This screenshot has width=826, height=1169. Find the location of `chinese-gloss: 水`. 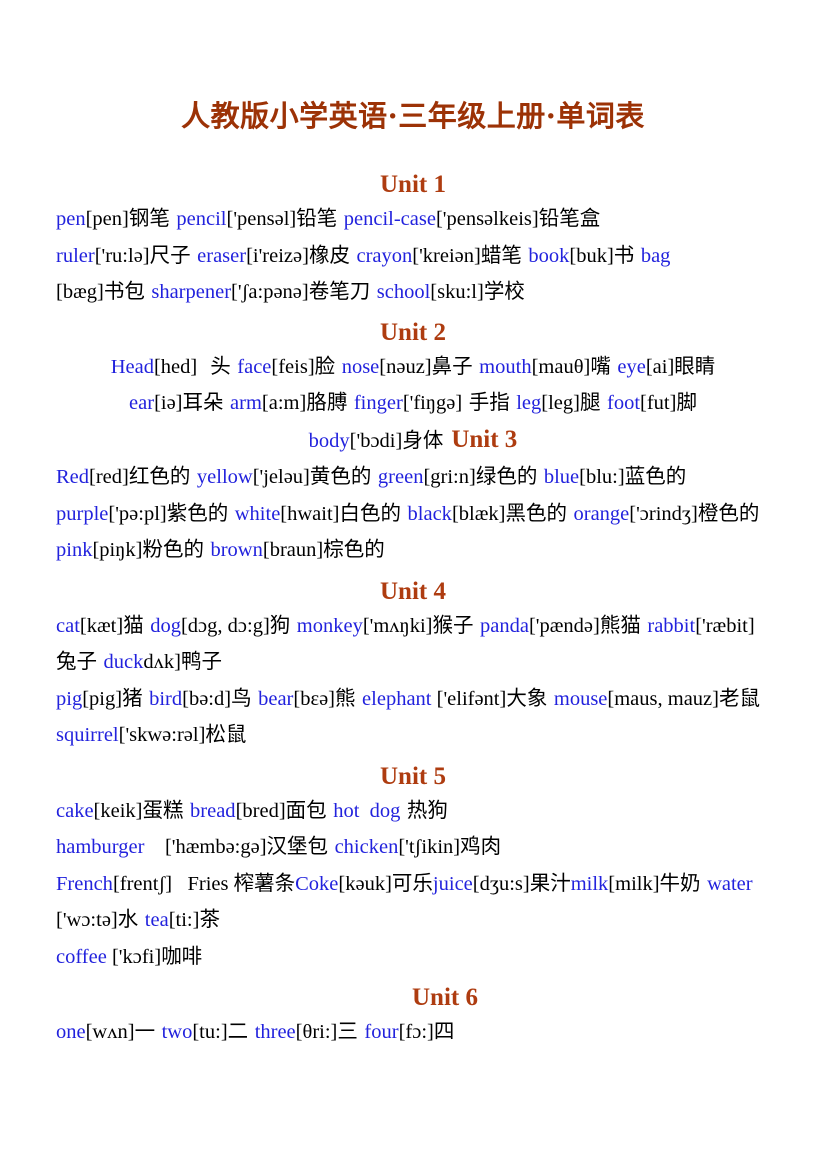

chinese-gloss: 水 is located at coordinates (131, 919).